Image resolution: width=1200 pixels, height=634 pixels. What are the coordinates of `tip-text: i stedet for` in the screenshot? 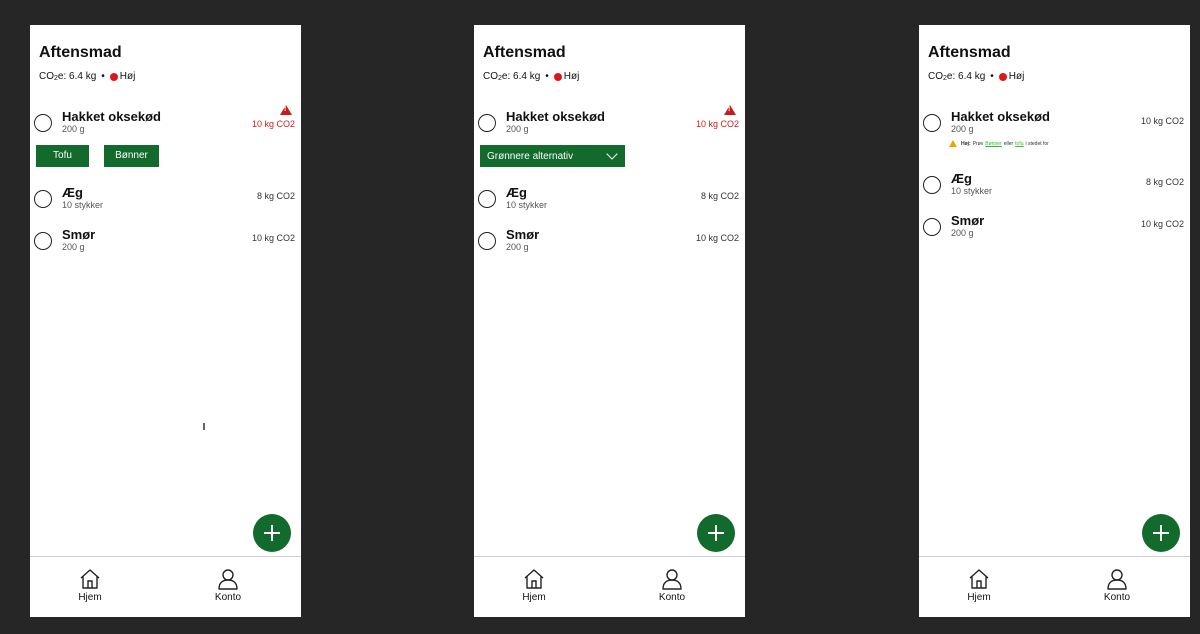 It's located at (1037, 143).